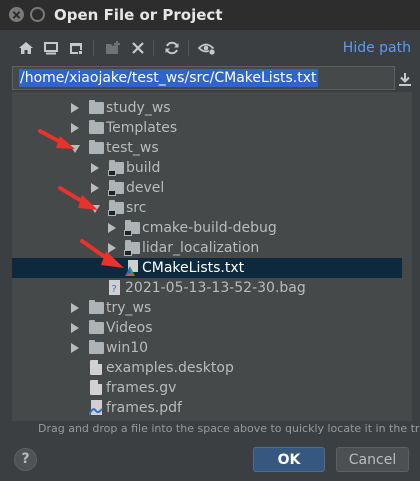 The image size is (420, 481). What do you see at coordinates (209, 228) in the screenshot?
I see `tree-row-label: cmake-build-debug` at bounding box center [209, 228].